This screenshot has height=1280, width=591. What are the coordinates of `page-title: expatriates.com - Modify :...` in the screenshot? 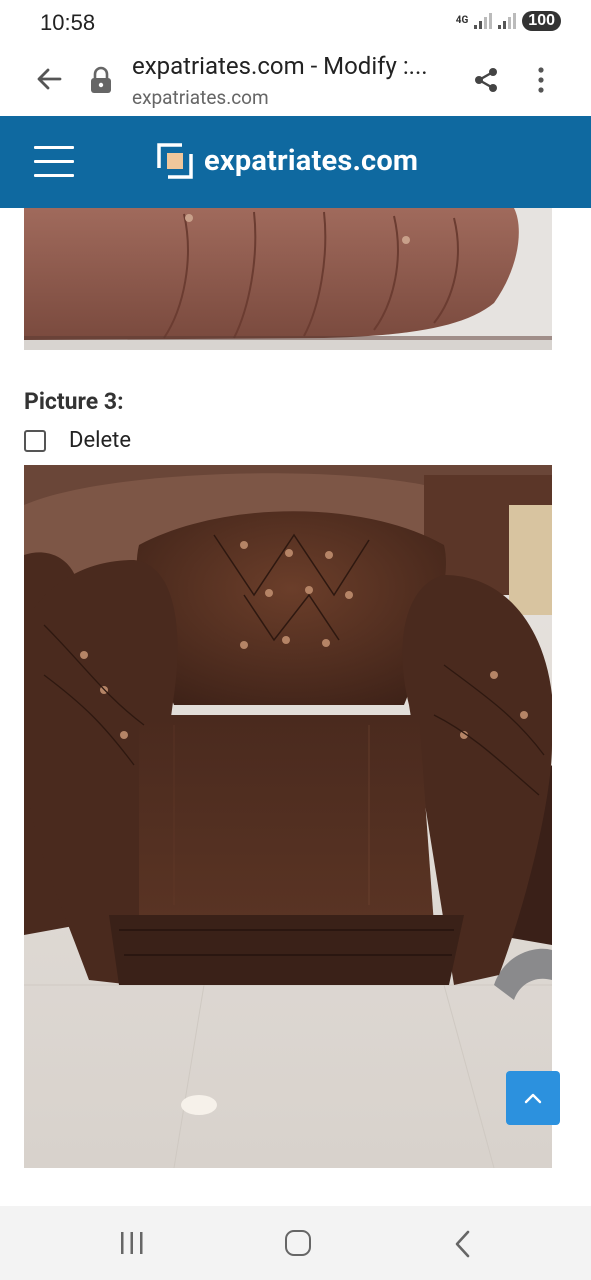 It's located at (292, 66).